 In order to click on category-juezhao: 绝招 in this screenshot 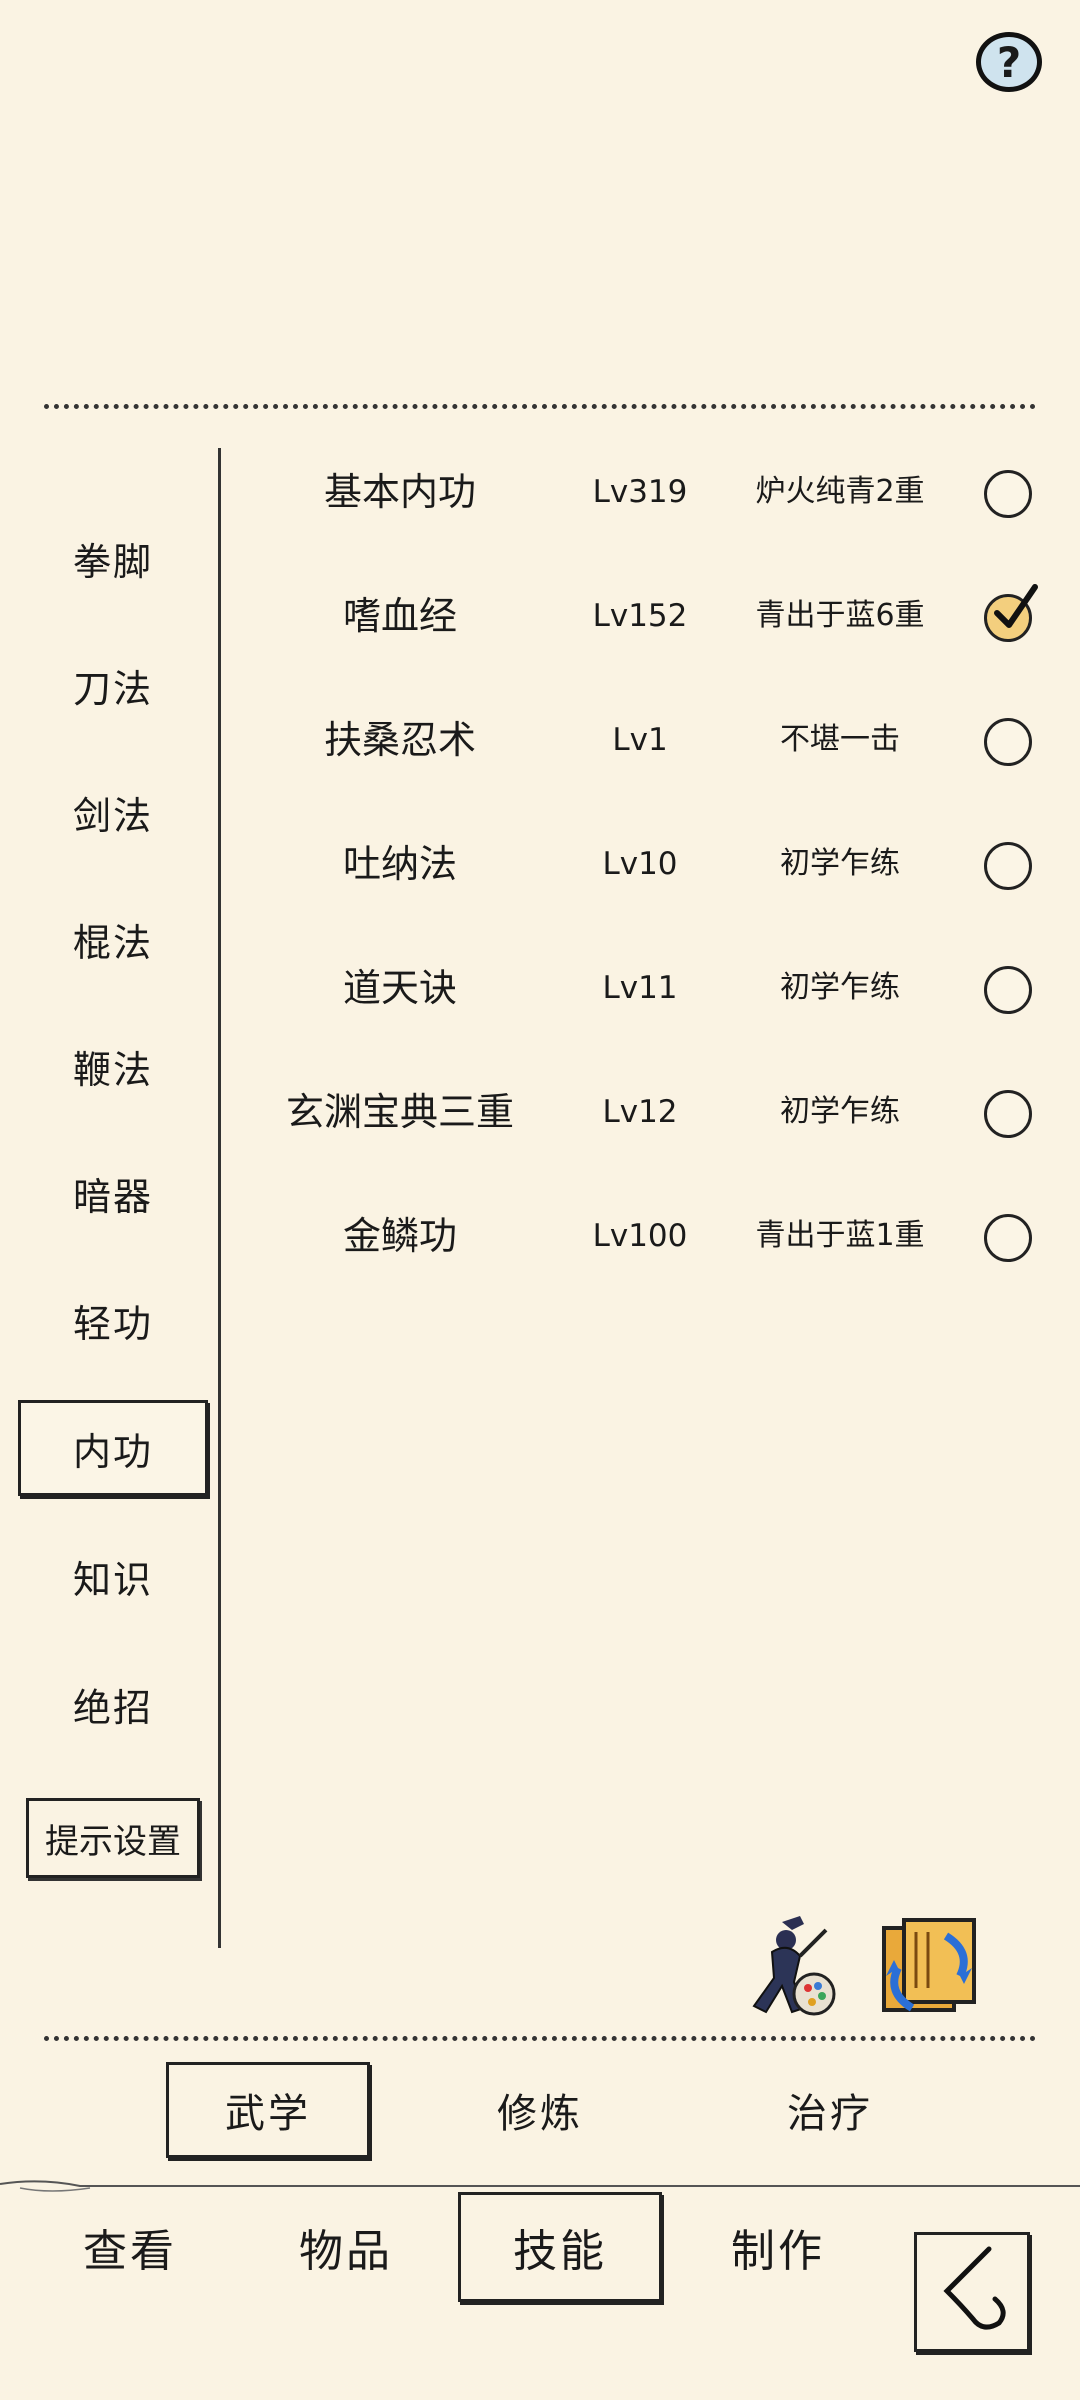, I will do `click(113, 1704)`.